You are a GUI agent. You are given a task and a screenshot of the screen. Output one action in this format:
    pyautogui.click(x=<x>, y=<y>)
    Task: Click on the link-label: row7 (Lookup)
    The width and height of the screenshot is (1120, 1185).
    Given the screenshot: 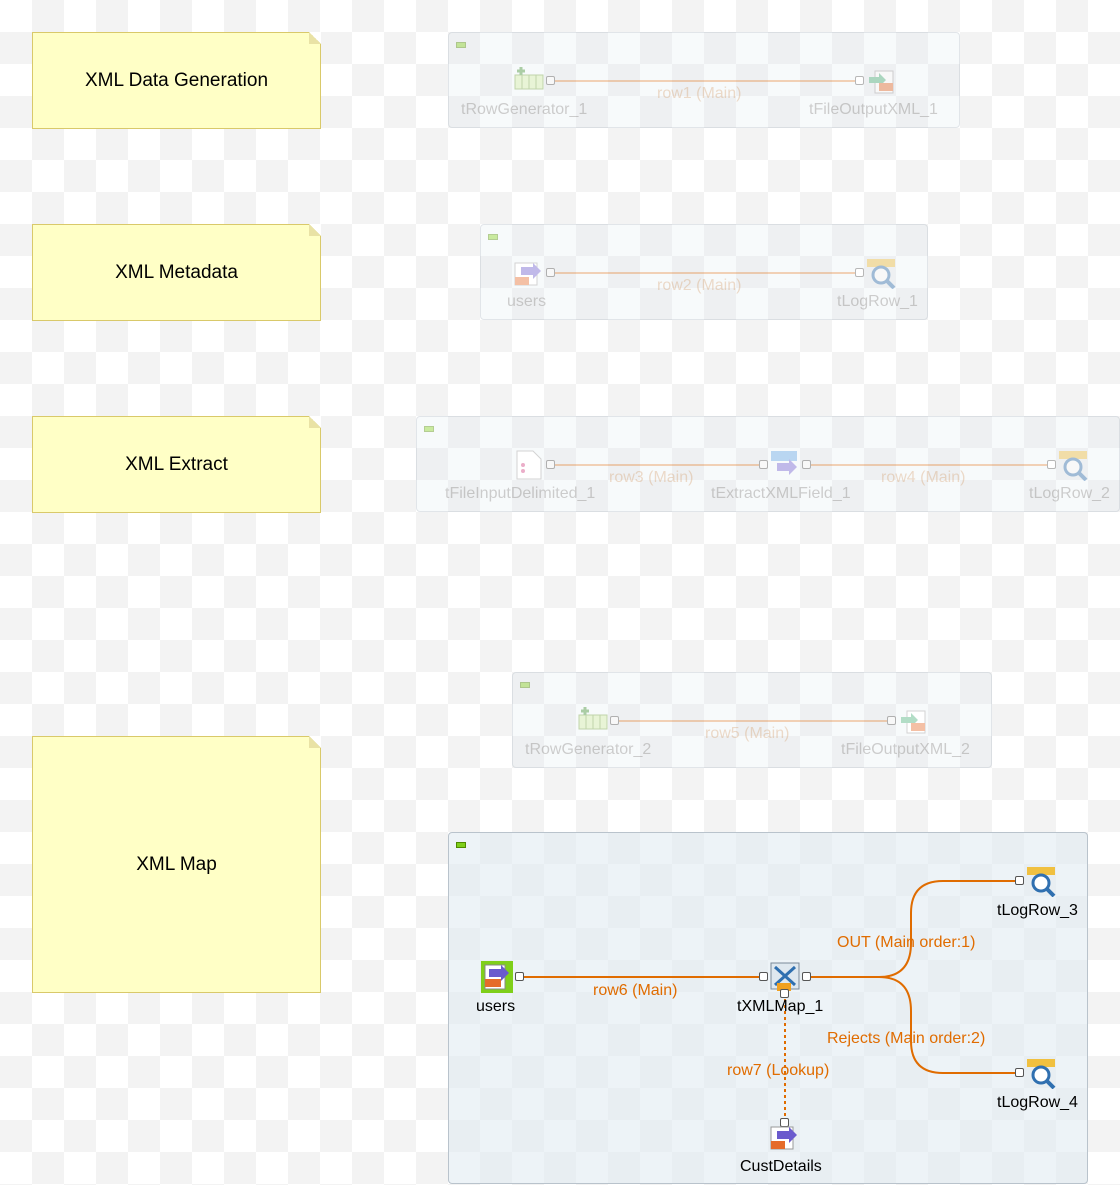 What is the action you would take?
    pyautogui.click(x=778, y=1071)
    